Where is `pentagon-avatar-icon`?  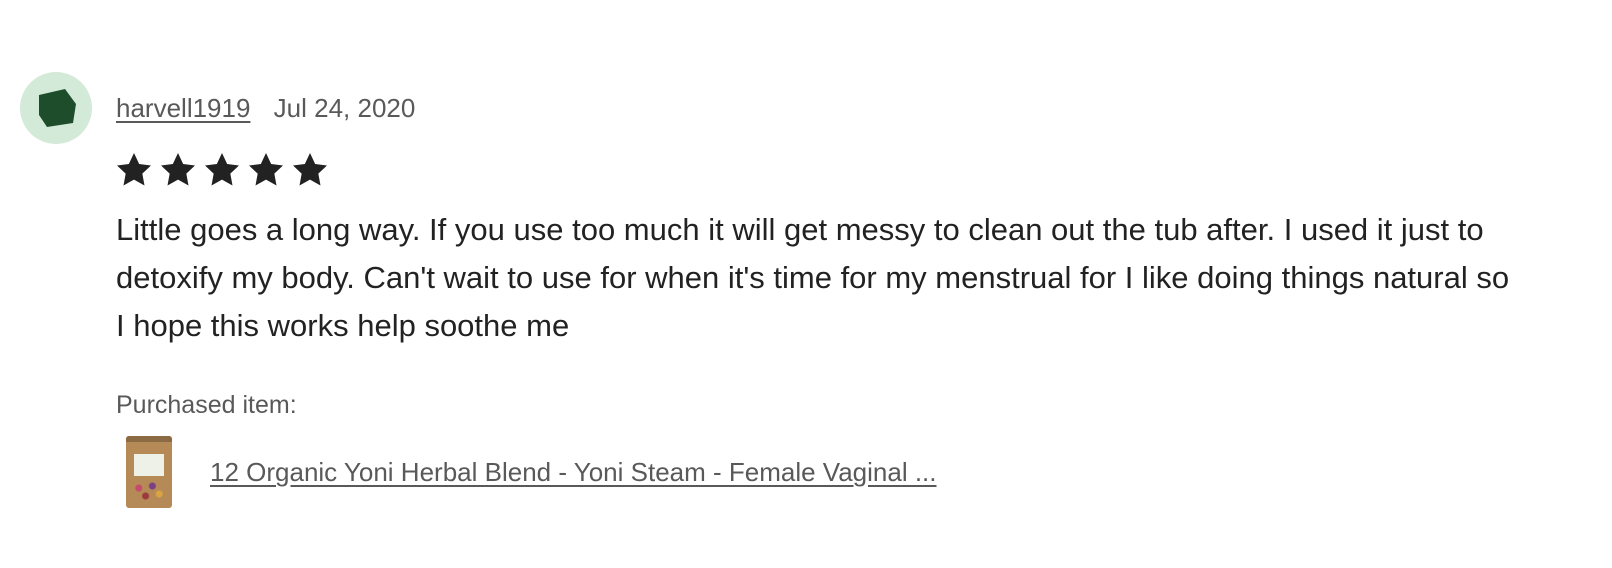 pentagon-avatar-icon is located at coordinates (57, 108).